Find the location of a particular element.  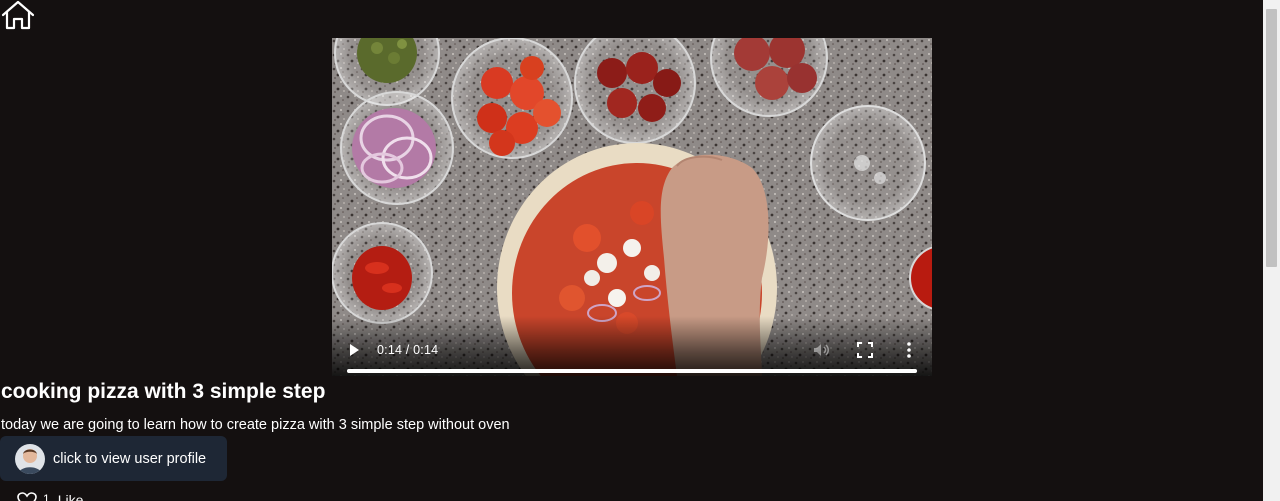

page-scrollbar is located at coordinates (1271, 250).